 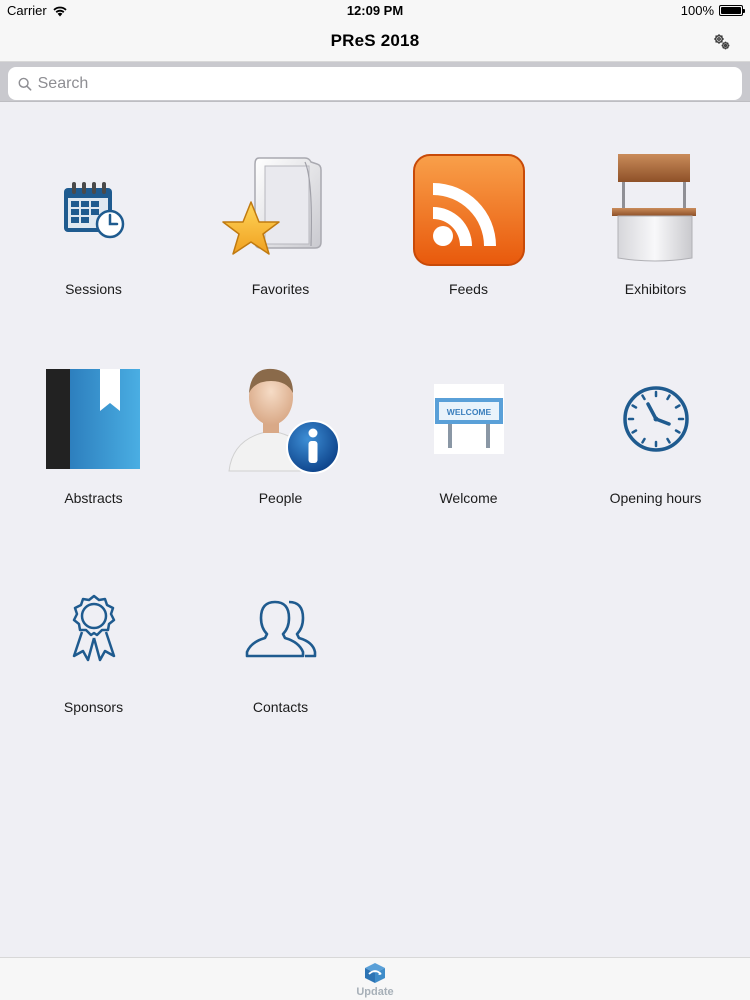 I want to click on search-icon, so click(x=25, y=84).